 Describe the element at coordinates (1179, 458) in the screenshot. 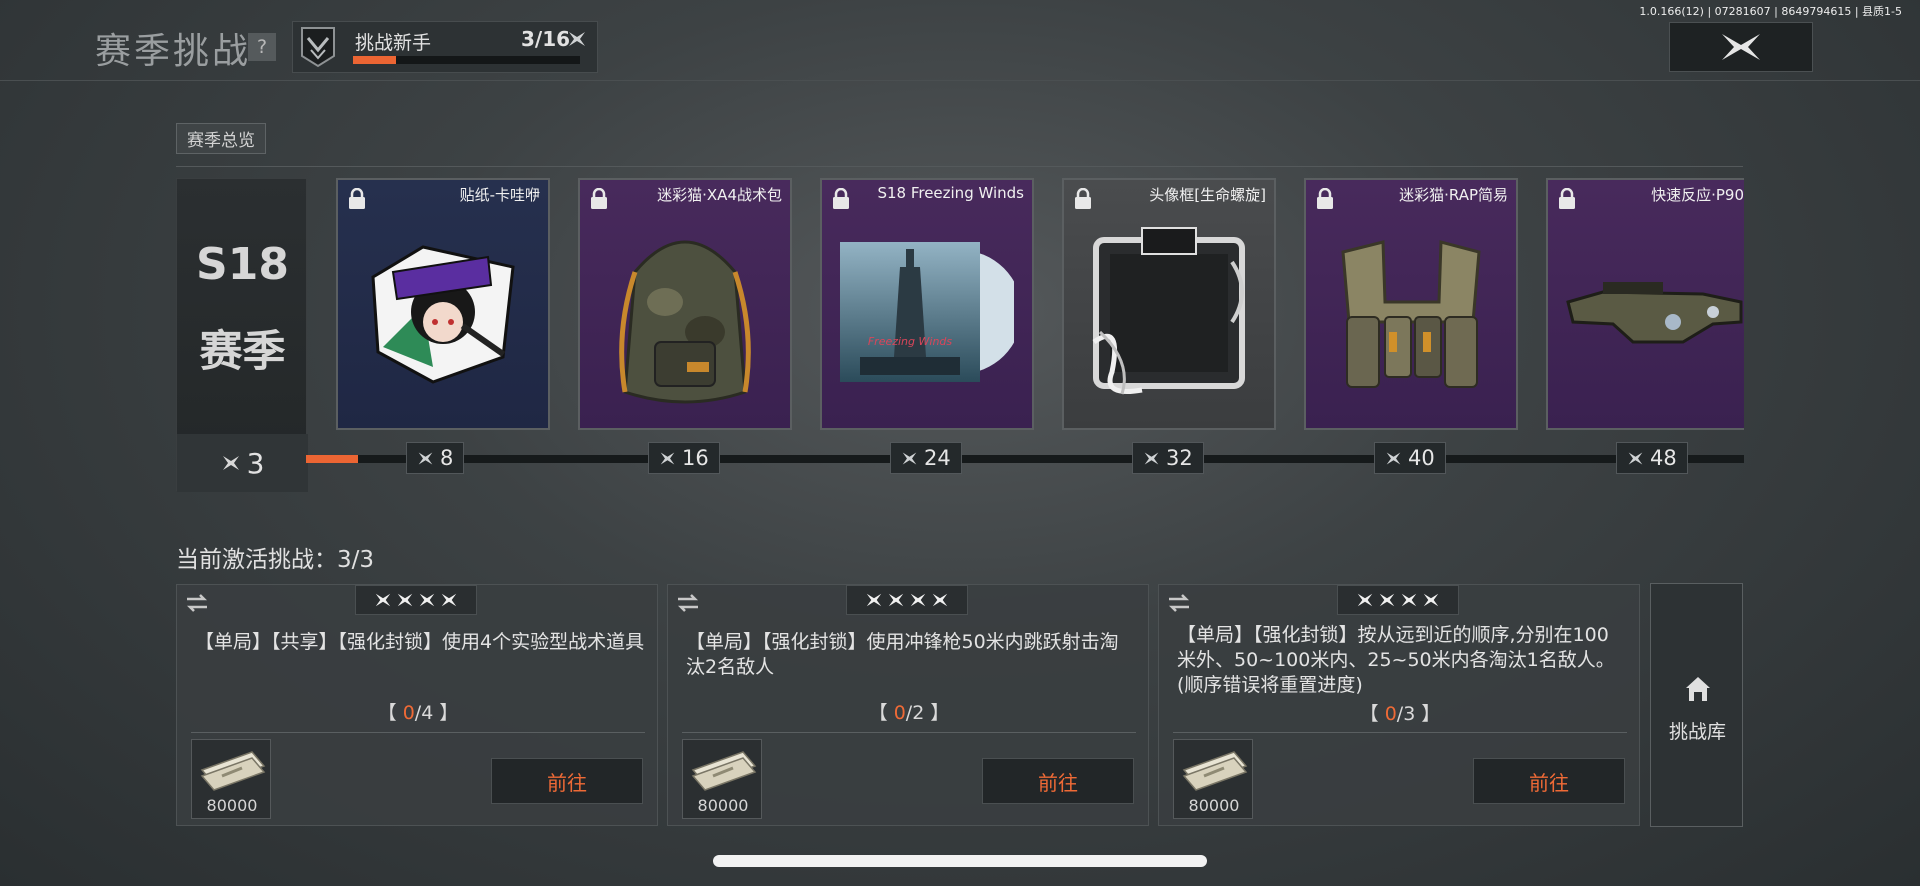

I see `reward-cost-value: 32` at that location.